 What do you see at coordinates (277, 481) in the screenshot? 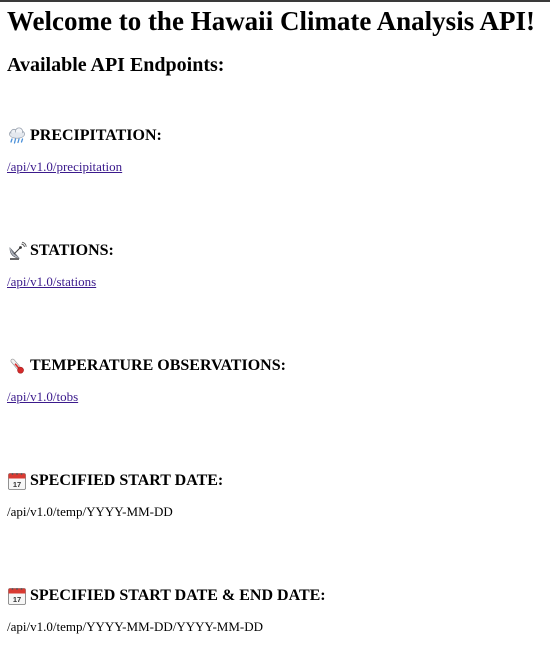
I see `endpoint-heading: 17 SPECIFIED START DATE:` at bounding box center [277, 481].